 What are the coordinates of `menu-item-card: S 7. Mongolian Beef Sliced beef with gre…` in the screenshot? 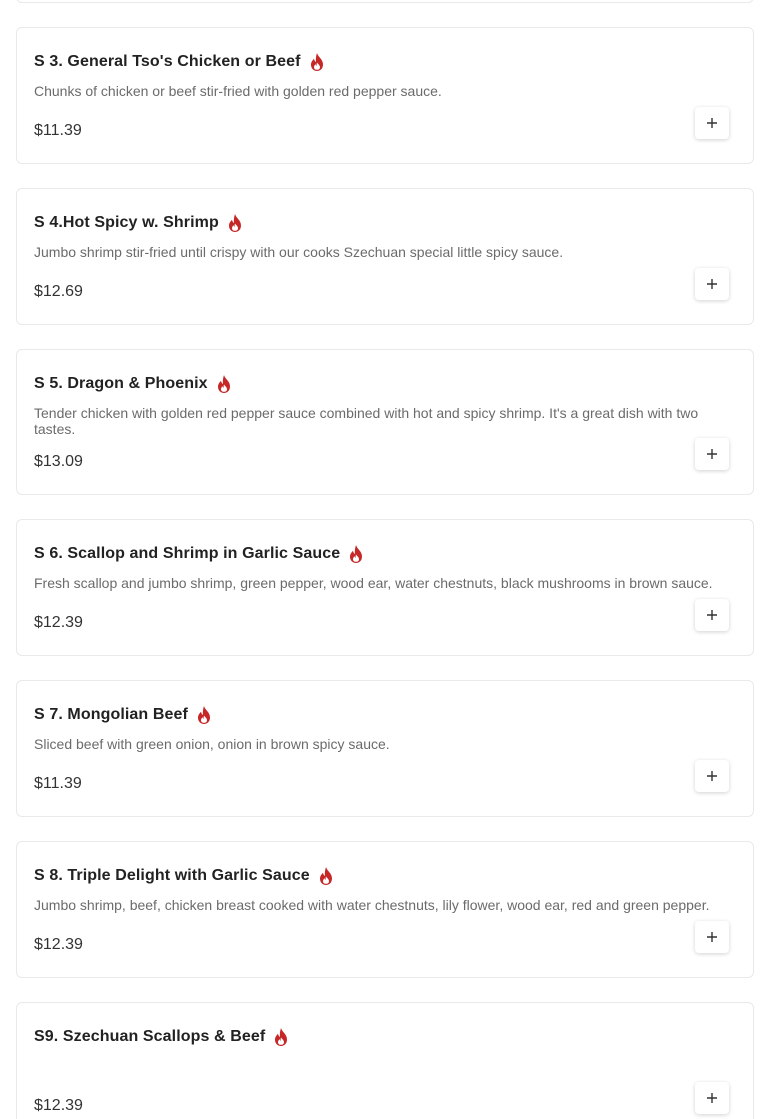 It's located at (385, 748).